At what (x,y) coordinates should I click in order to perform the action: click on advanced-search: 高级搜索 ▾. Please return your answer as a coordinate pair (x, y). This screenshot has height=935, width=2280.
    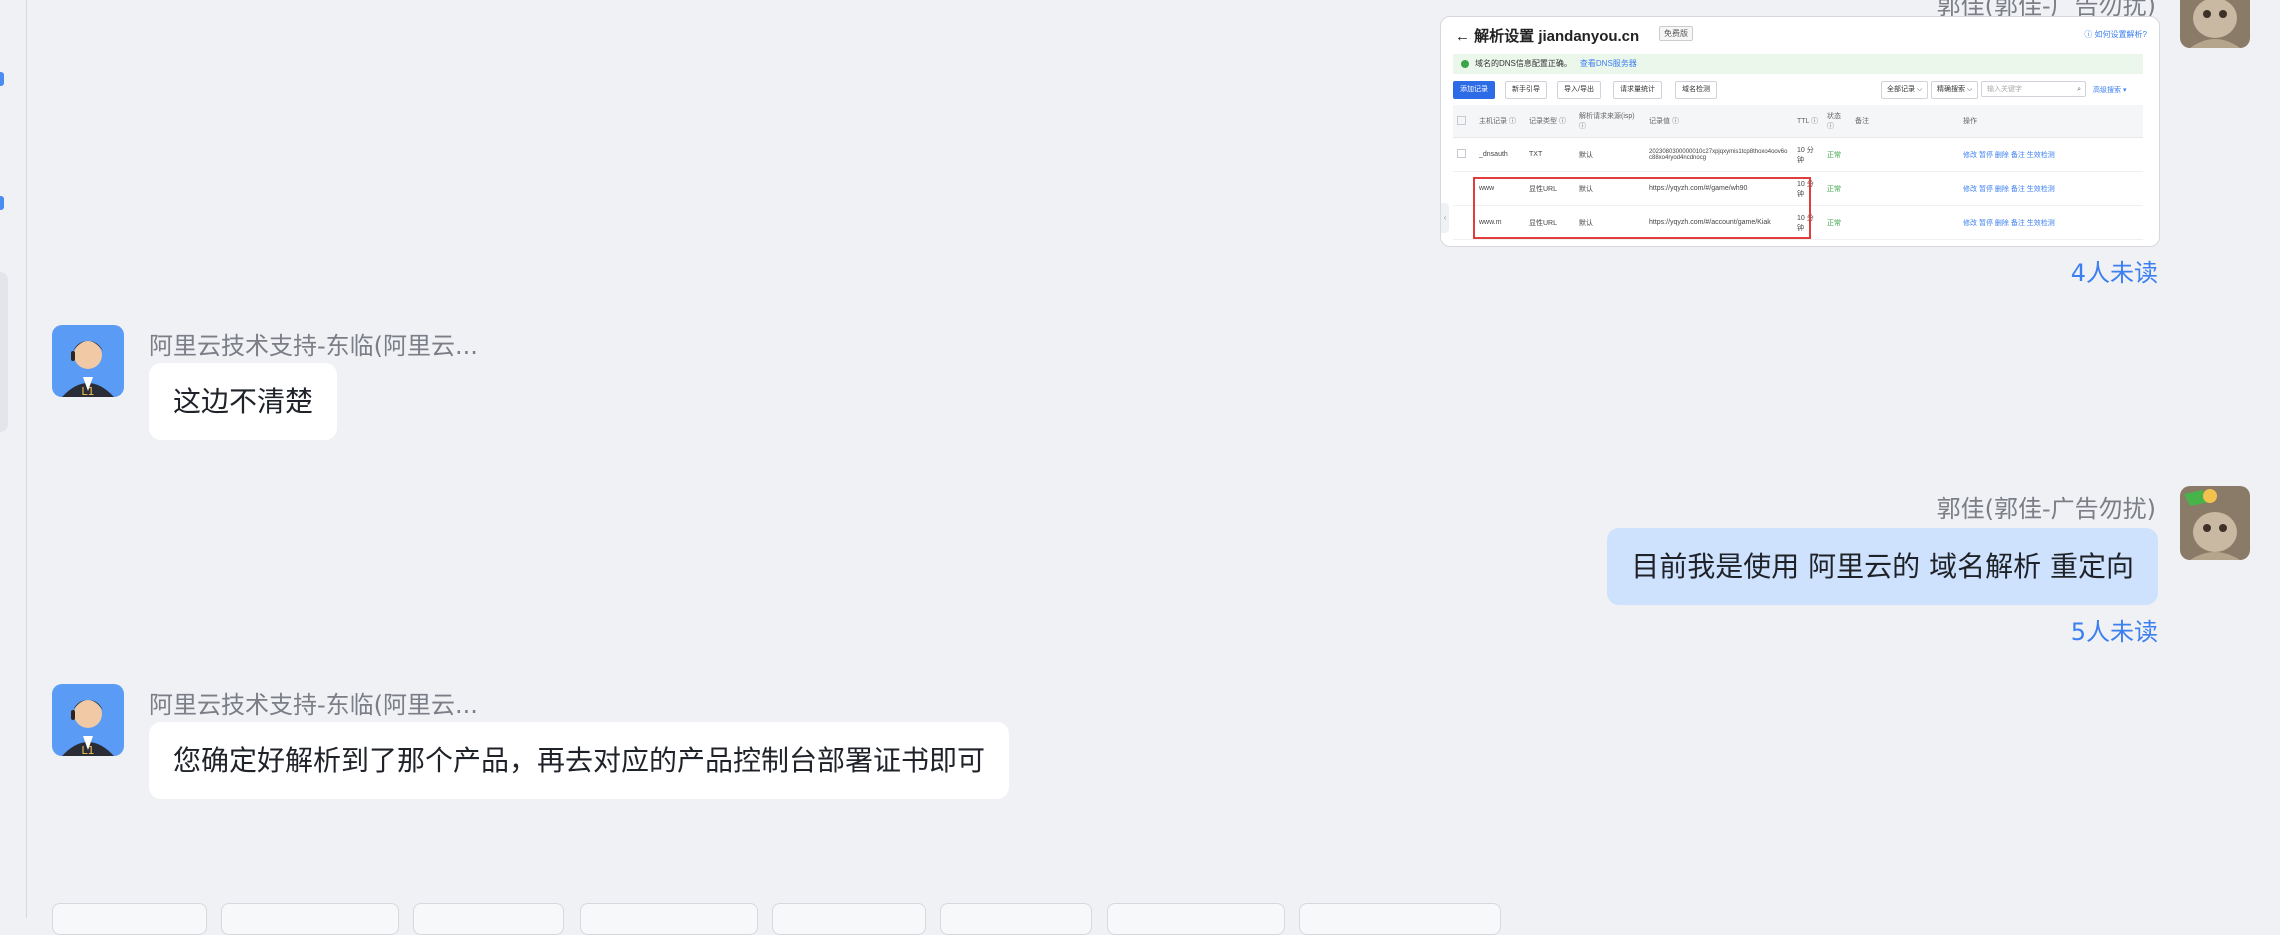
    Looking at the image, I should click on (2110, 90).